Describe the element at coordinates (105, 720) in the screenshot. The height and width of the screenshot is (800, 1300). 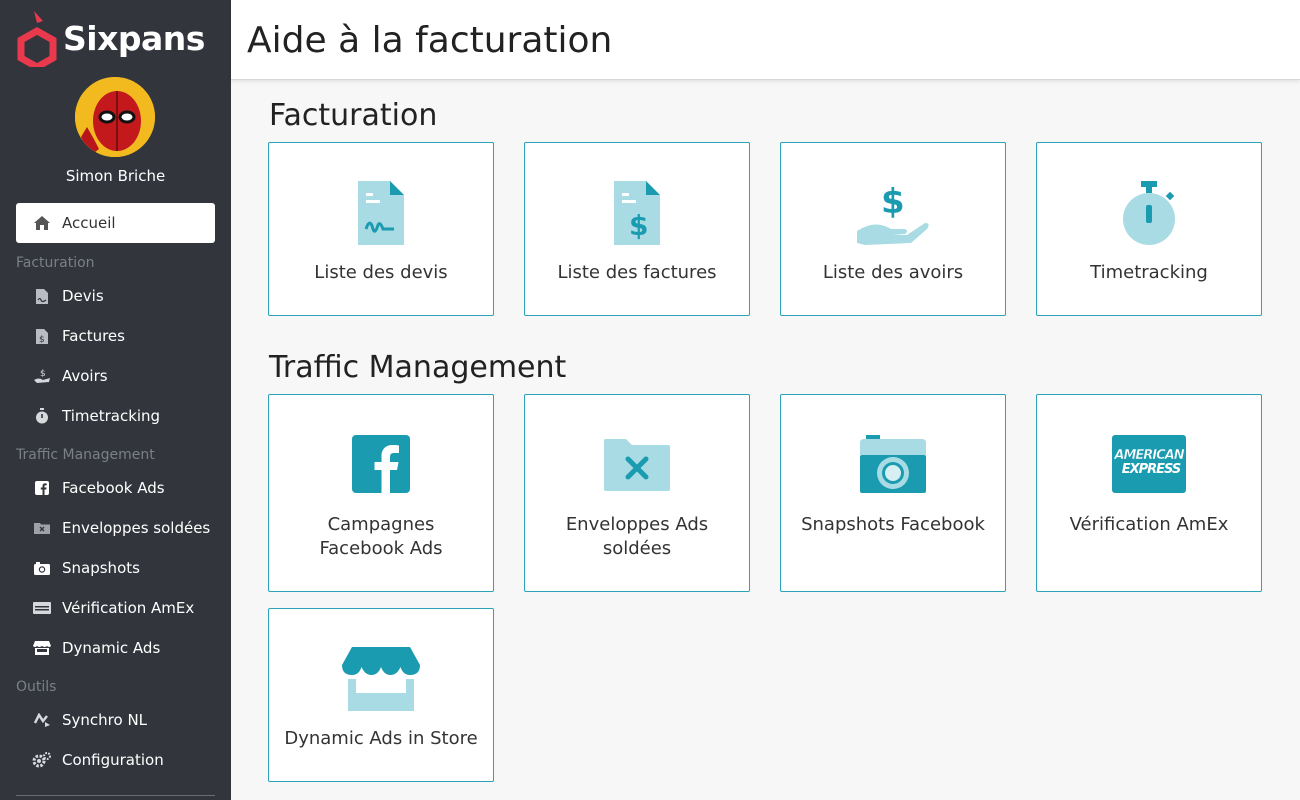
I see `sidebar-item-label: Synchro NL` at that location.